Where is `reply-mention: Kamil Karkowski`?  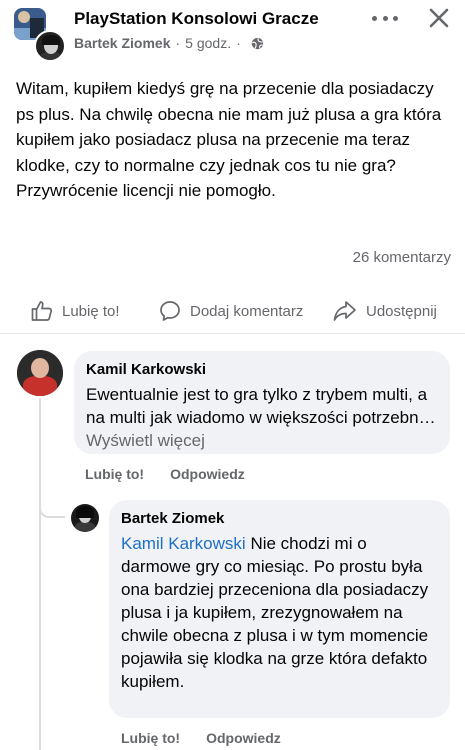 reply-mention: Kamil Karkowski is located at coordinates (183, 543).